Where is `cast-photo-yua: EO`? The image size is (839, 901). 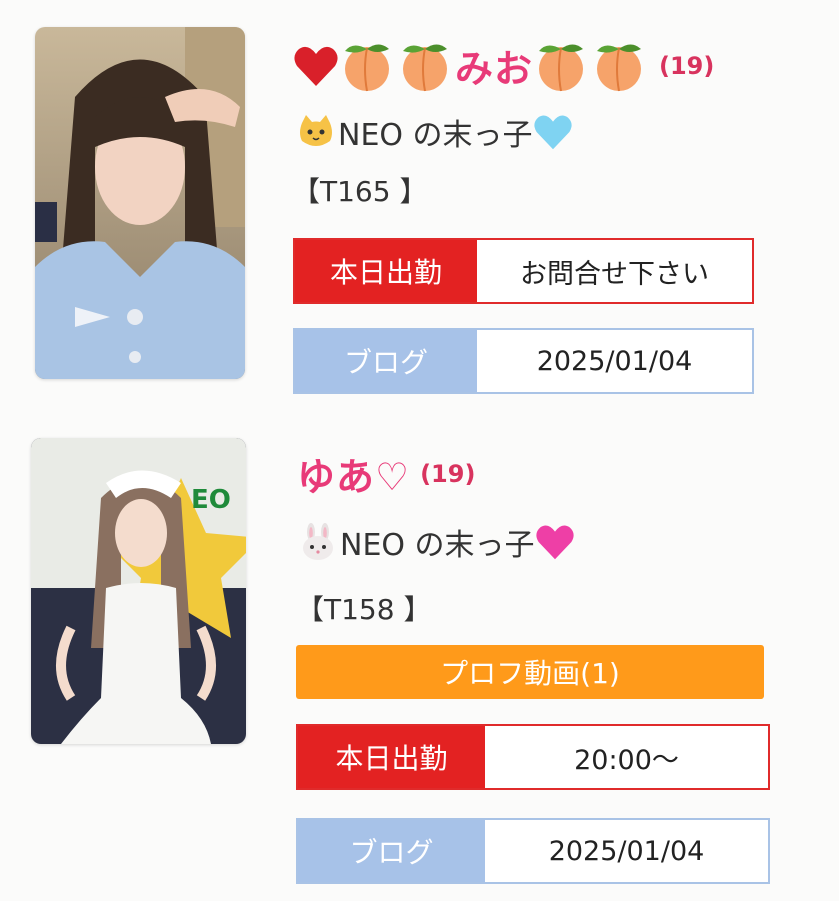 cast-photo-yua: EO is located at coordinates (138, 591).